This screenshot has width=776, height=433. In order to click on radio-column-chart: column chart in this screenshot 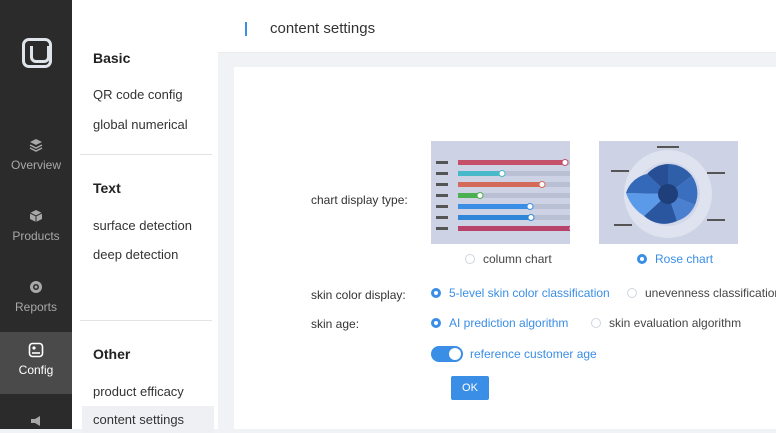, I will do `click(508, 259)`.